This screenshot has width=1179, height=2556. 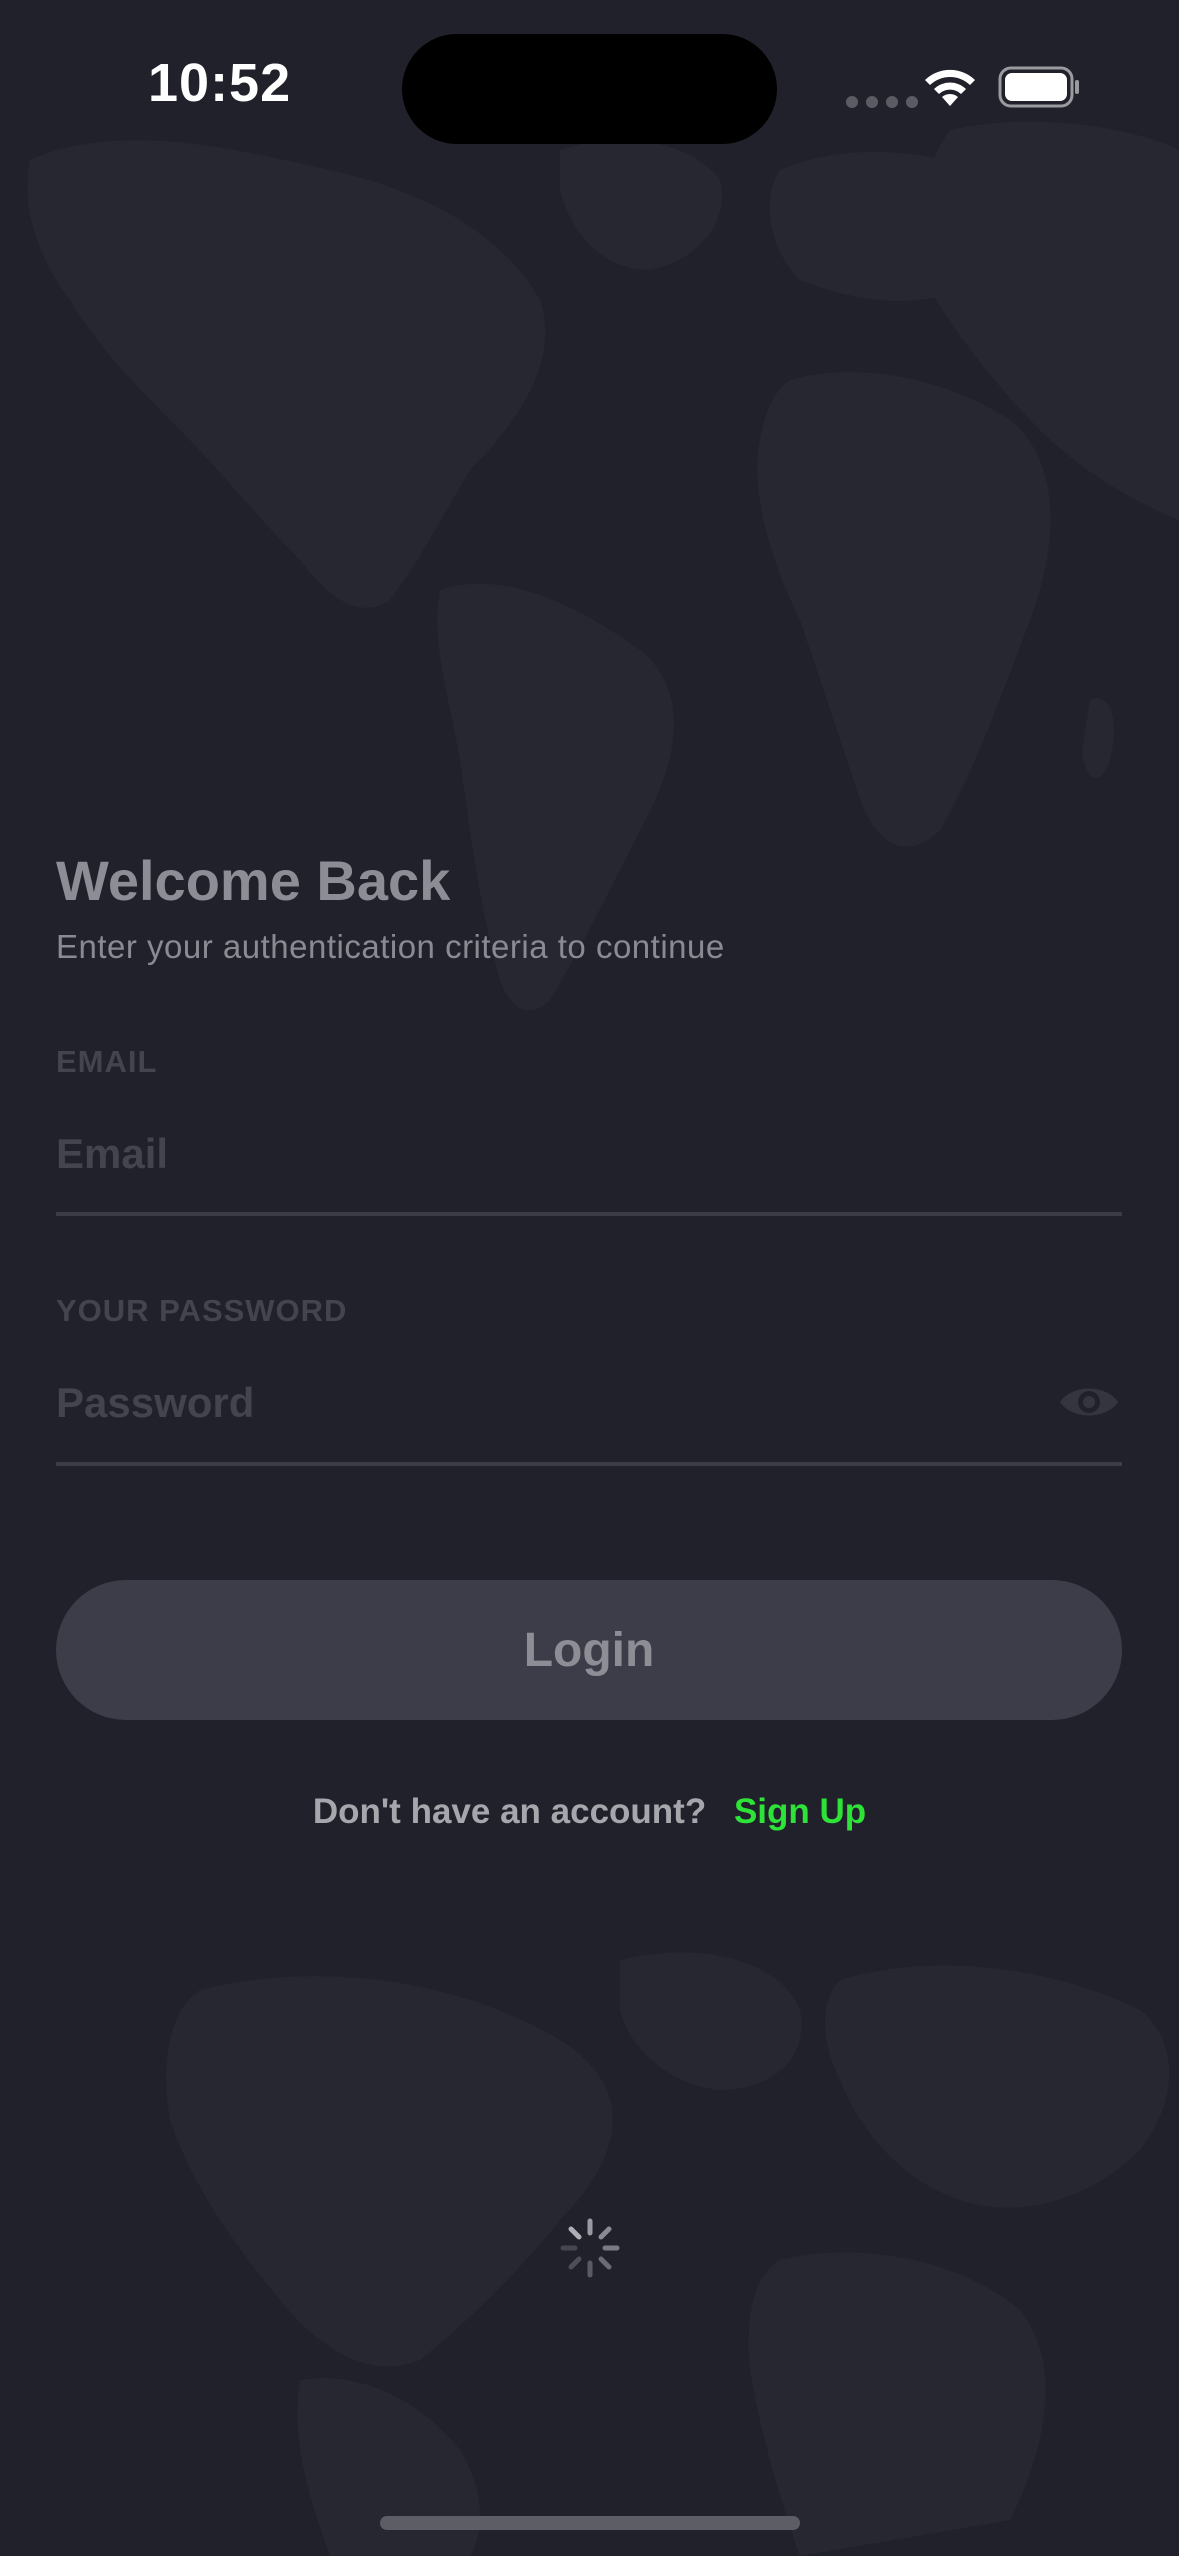 What do you see at coordinates (589, 1464) in the screenshot?
I see `password-underline` at bounding box center [589, 1464].